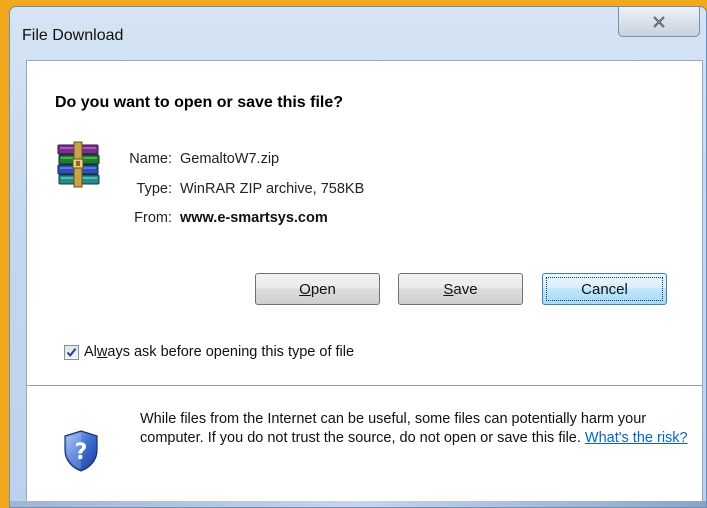 The width and height of the screenshot is (707, 508). Describe the element at coordinates (153, 218) in the screenshot. I see `from-label: From:` at that location.